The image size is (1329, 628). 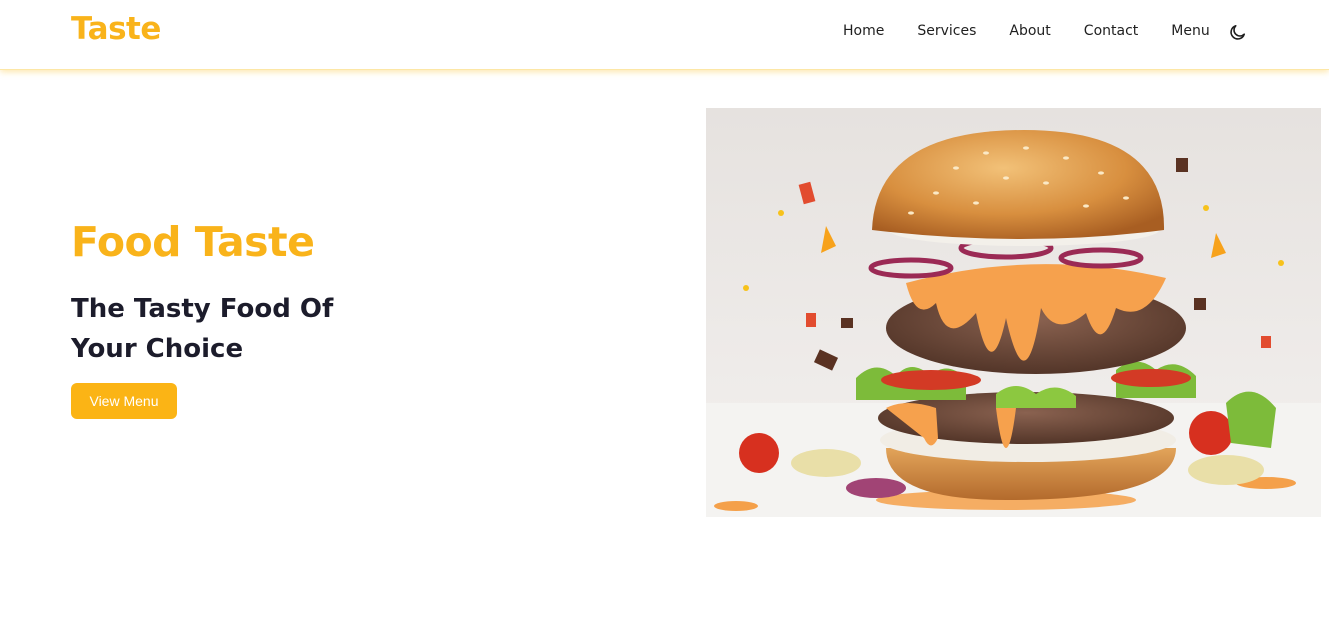 I want to click on hero-subtitle: Food Taste, so click(x=193, y=242).